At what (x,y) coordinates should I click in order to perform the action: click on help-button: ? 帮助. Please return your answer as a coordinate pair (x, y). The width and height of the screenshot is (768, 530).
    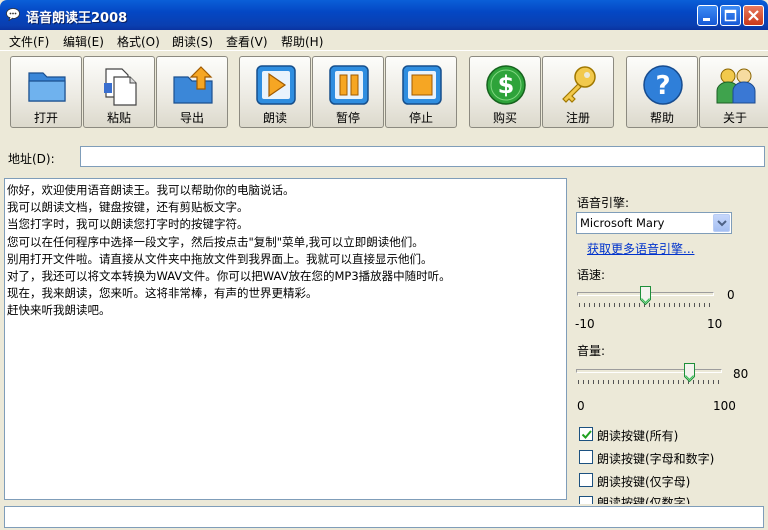
    Looking at the image, I should click on (662, 92).